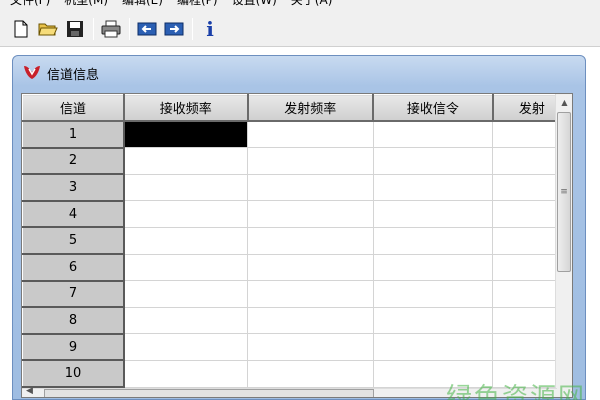  I want to click on table-row: 8, so click(297, 320).